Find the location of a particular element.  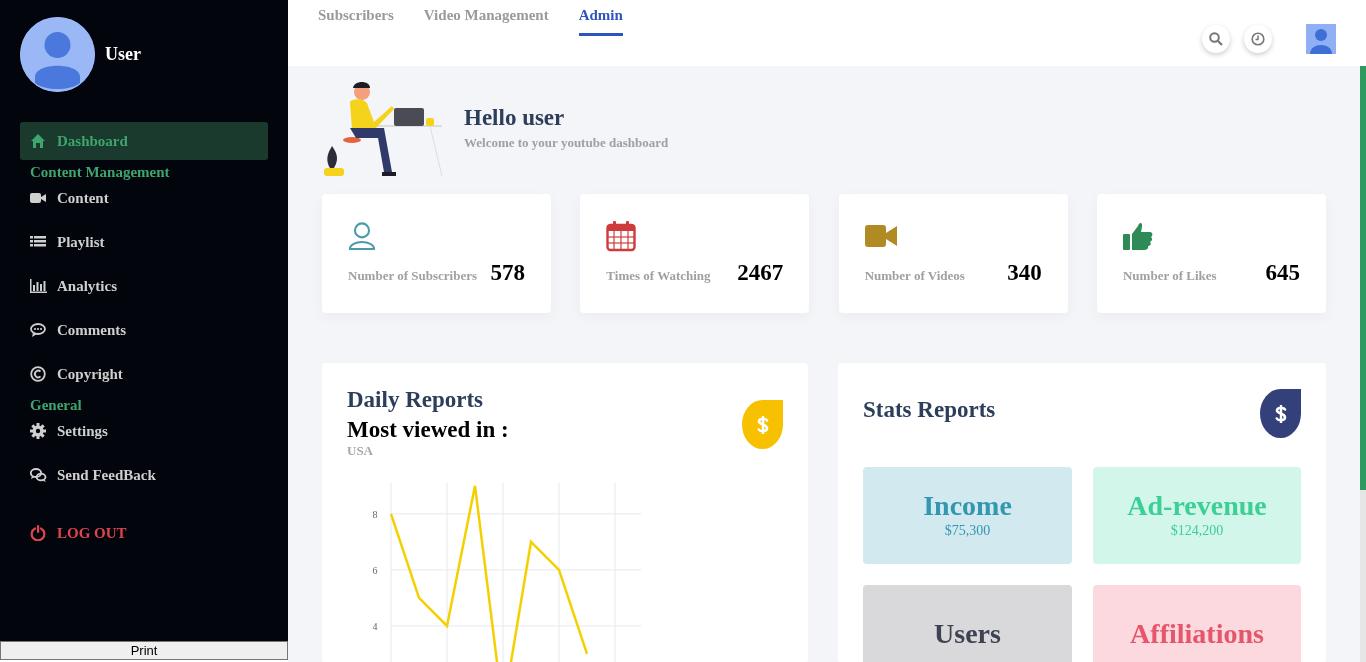

calendar-icon is located at coordinates (621, 236).